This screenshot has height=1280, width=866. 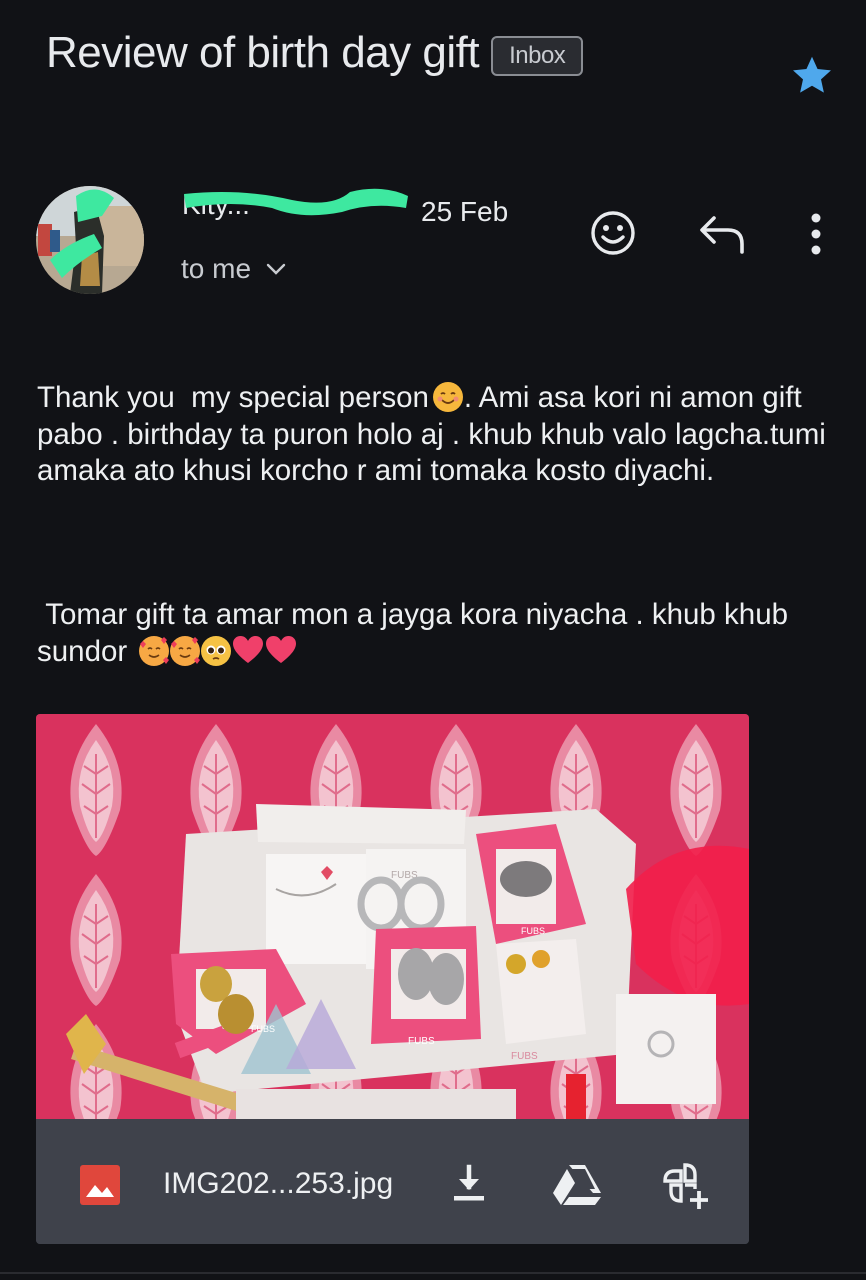 I want to click on more-vert-icon, so click(x=816, y=234).